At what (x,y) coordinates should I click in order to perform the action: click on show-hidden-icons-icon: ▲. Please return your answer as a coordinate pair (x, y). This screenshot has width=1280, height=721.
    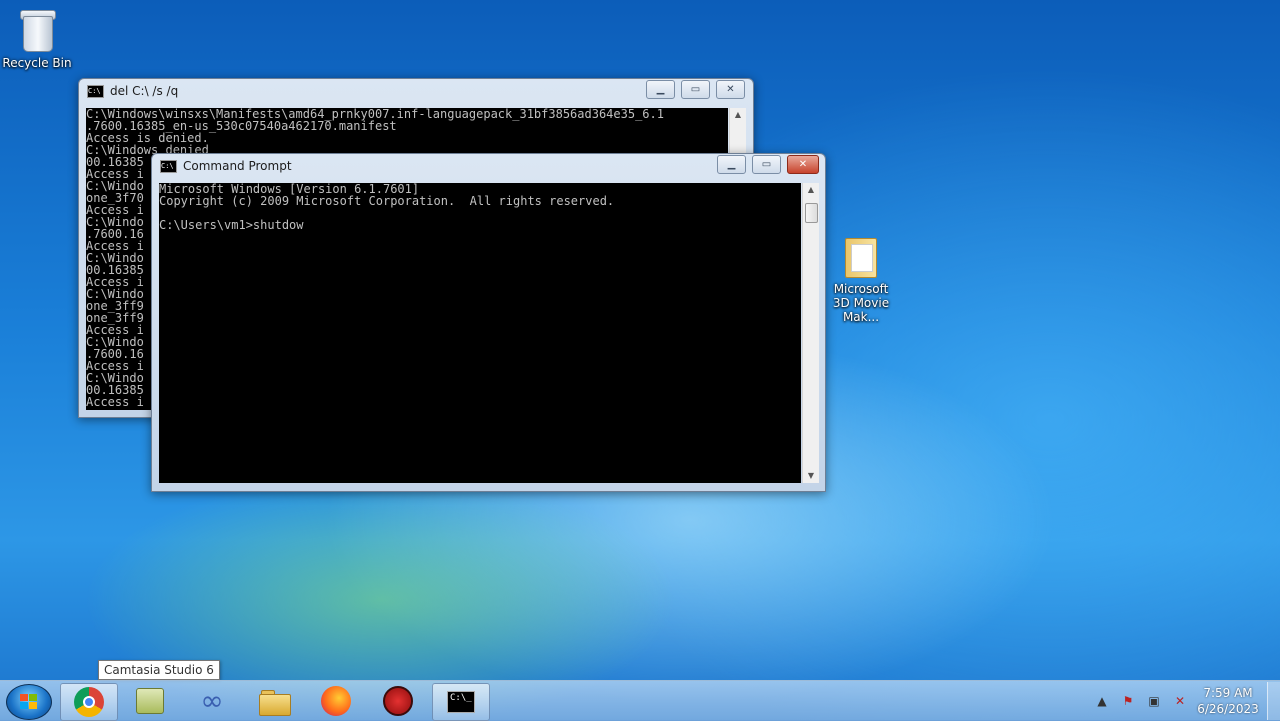
    Looking at the image, I should click on (1102, 701).